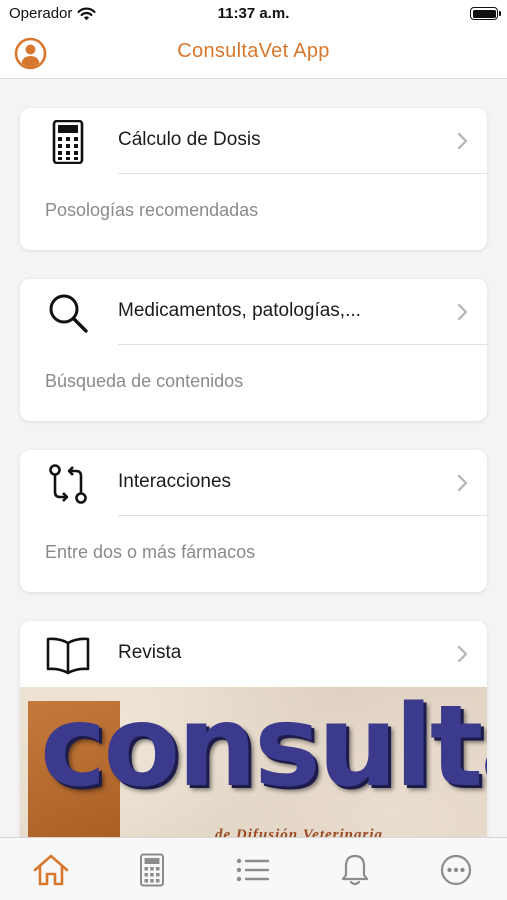  What do you see at coordinates (175, 481) in the screenshot?
I see `card-title: Interacciones` at bounding box center [175, 481].